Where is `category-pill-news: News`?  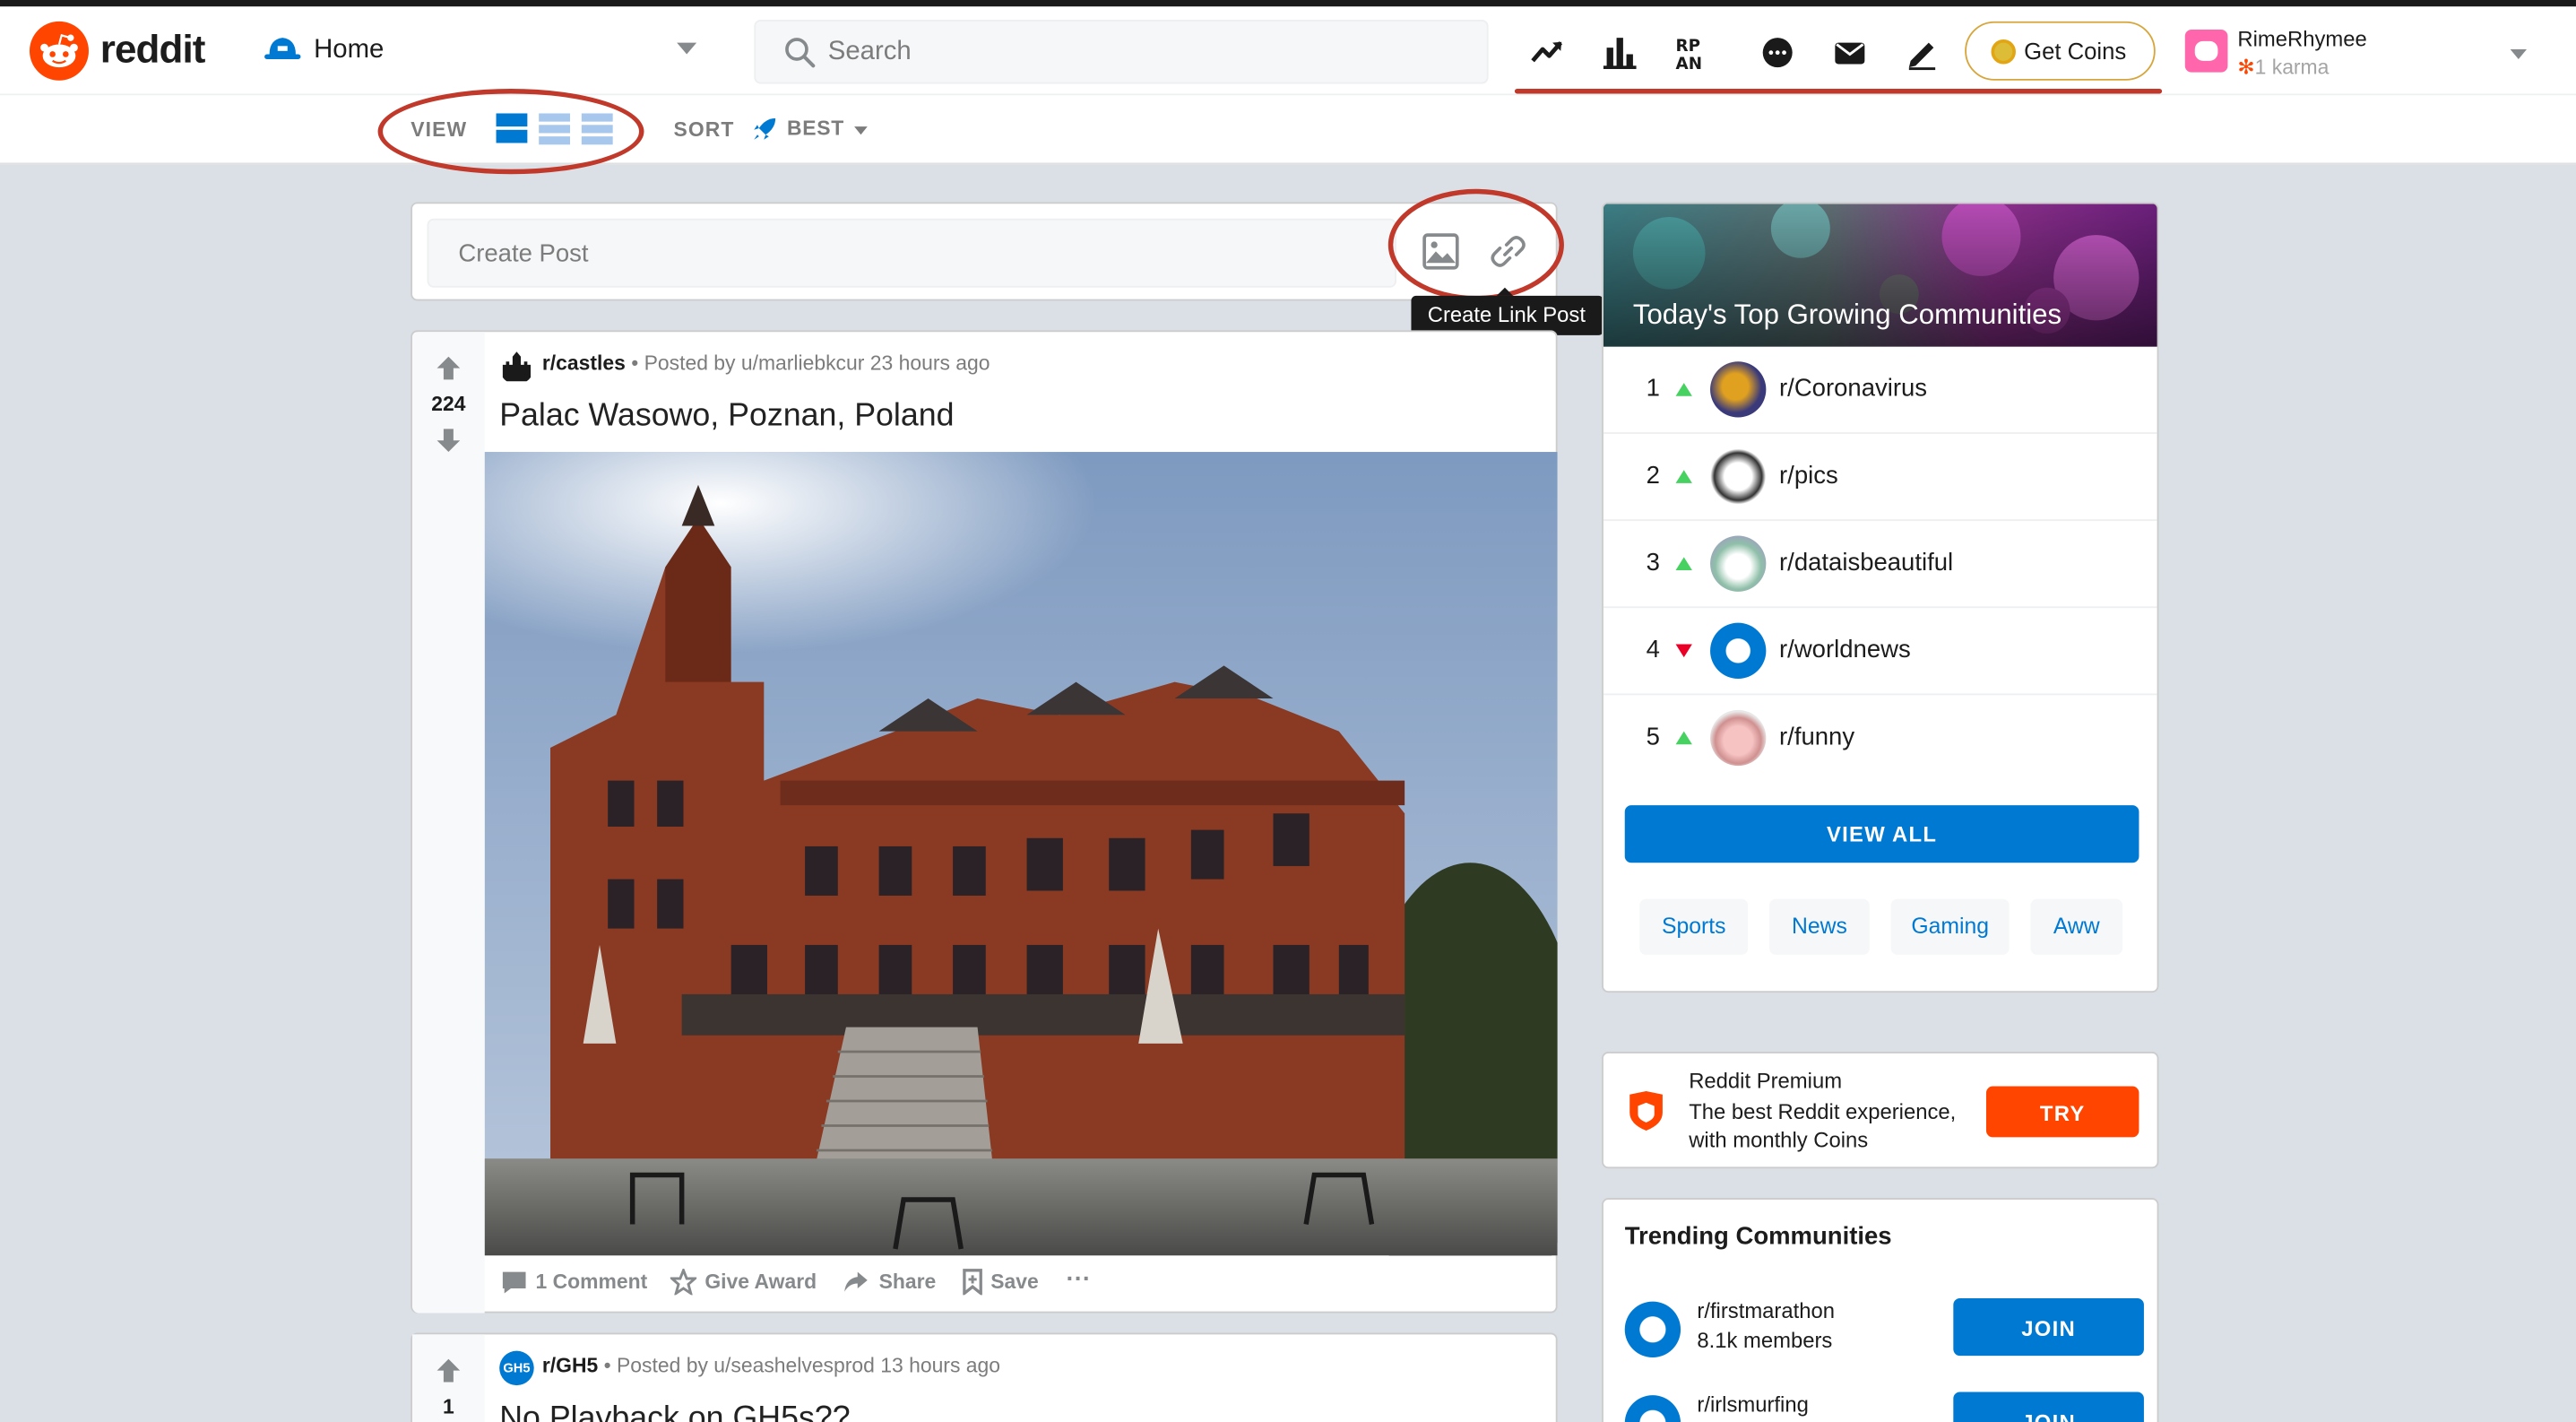
category-pill-news: News is located at coordinates (1819, 926).